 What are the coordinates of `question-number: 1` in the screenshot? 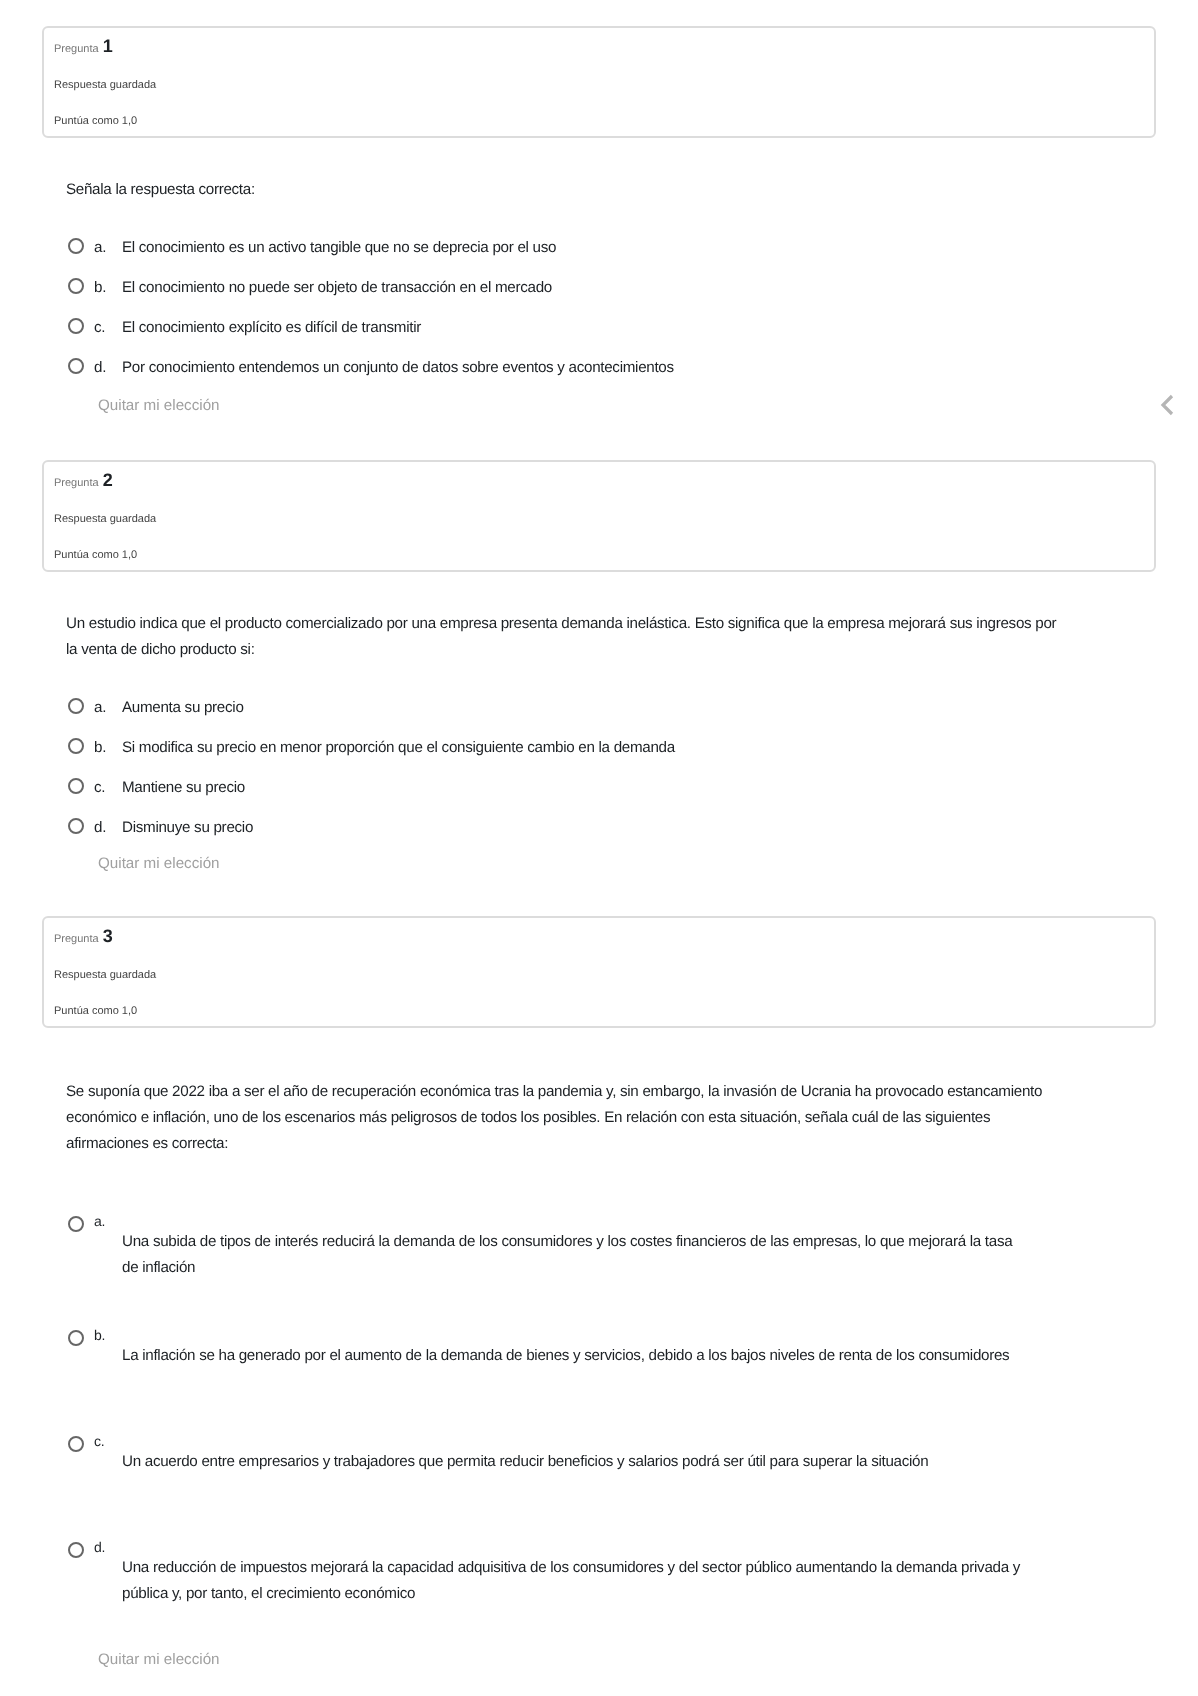 It's located at (107, 46).